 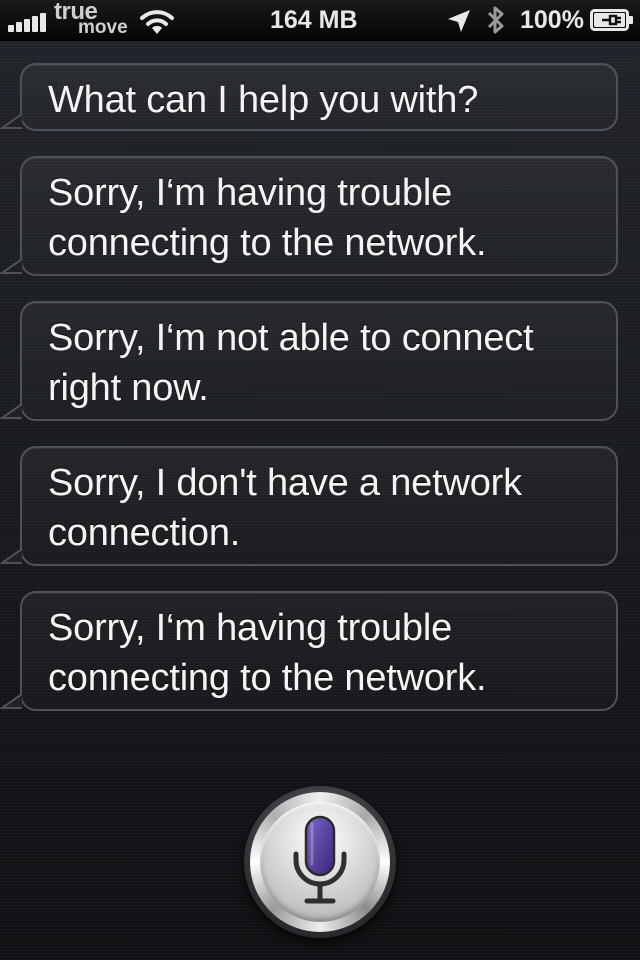 I want to click on memory-indicator: 164 MB, so click(x=314, y=20).